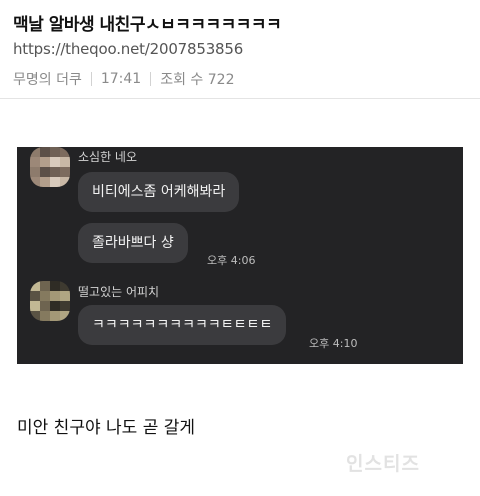 This screenshot has height=496, width=480. Describe the element at coordinates (231, 260) in the screenshot. I see `message-time: 오후 4:06` at that location.